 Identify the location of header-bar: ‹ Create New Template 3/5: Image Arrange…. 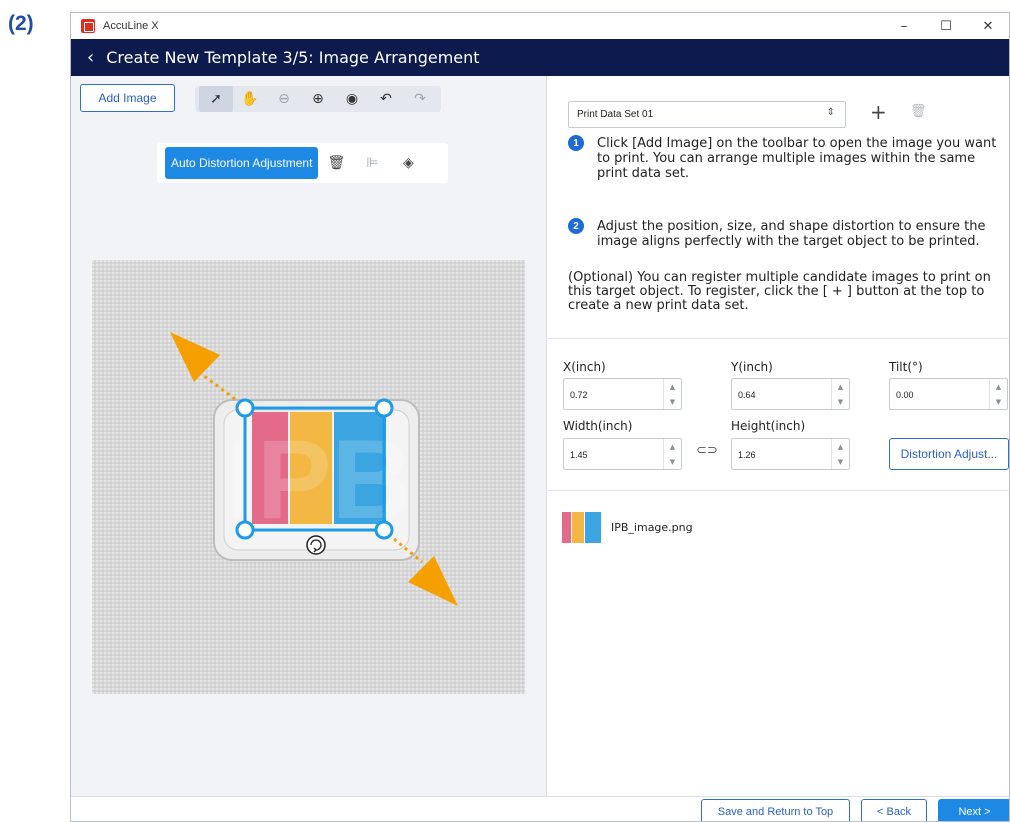
(540, 57).